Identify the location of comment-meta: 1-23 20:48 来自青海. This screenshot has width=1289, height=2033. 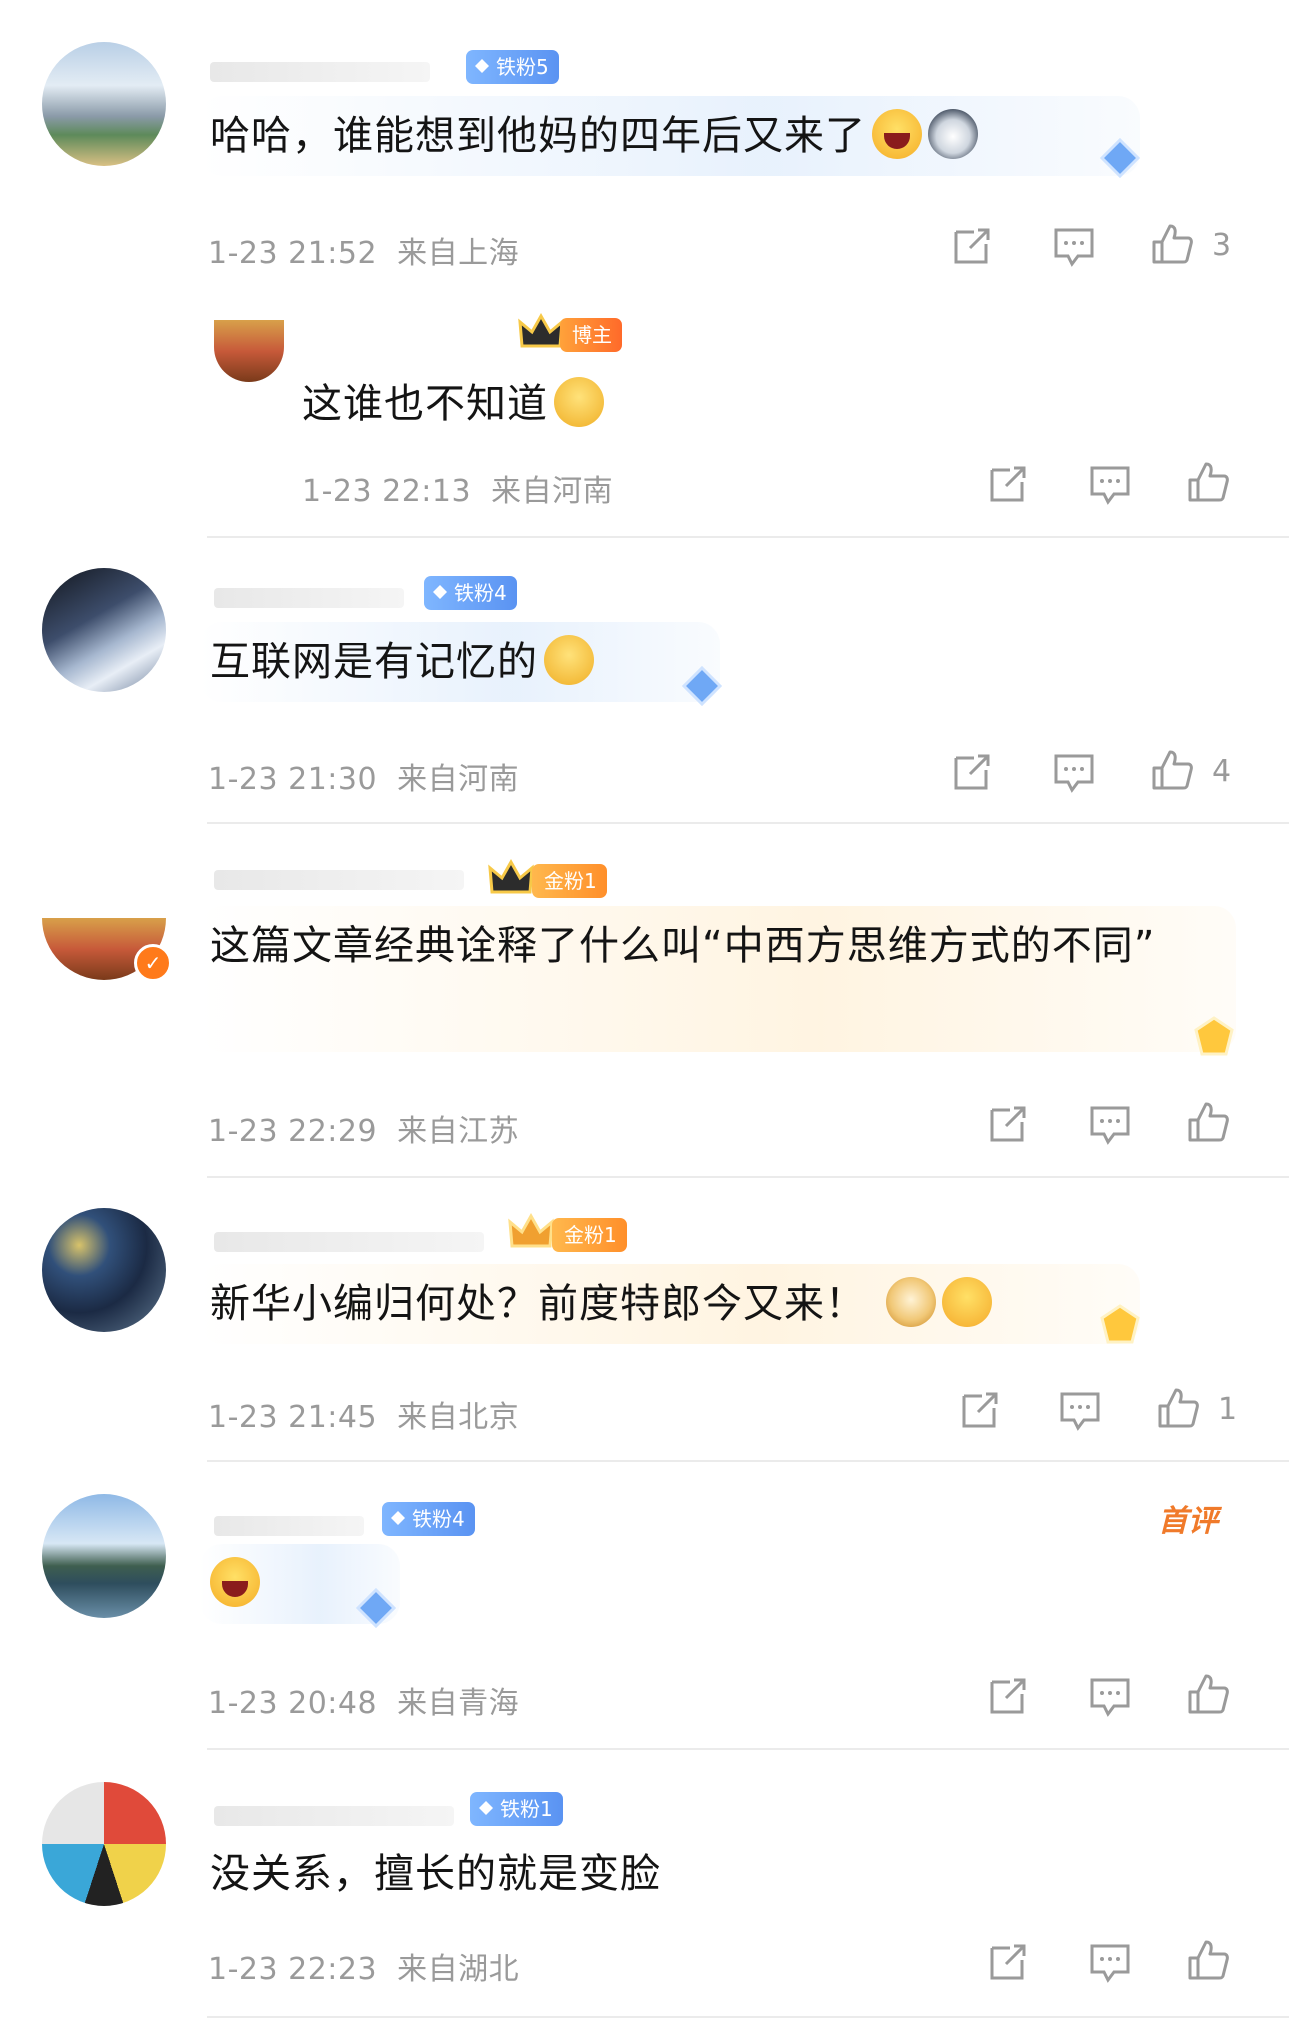
(363, 1700).